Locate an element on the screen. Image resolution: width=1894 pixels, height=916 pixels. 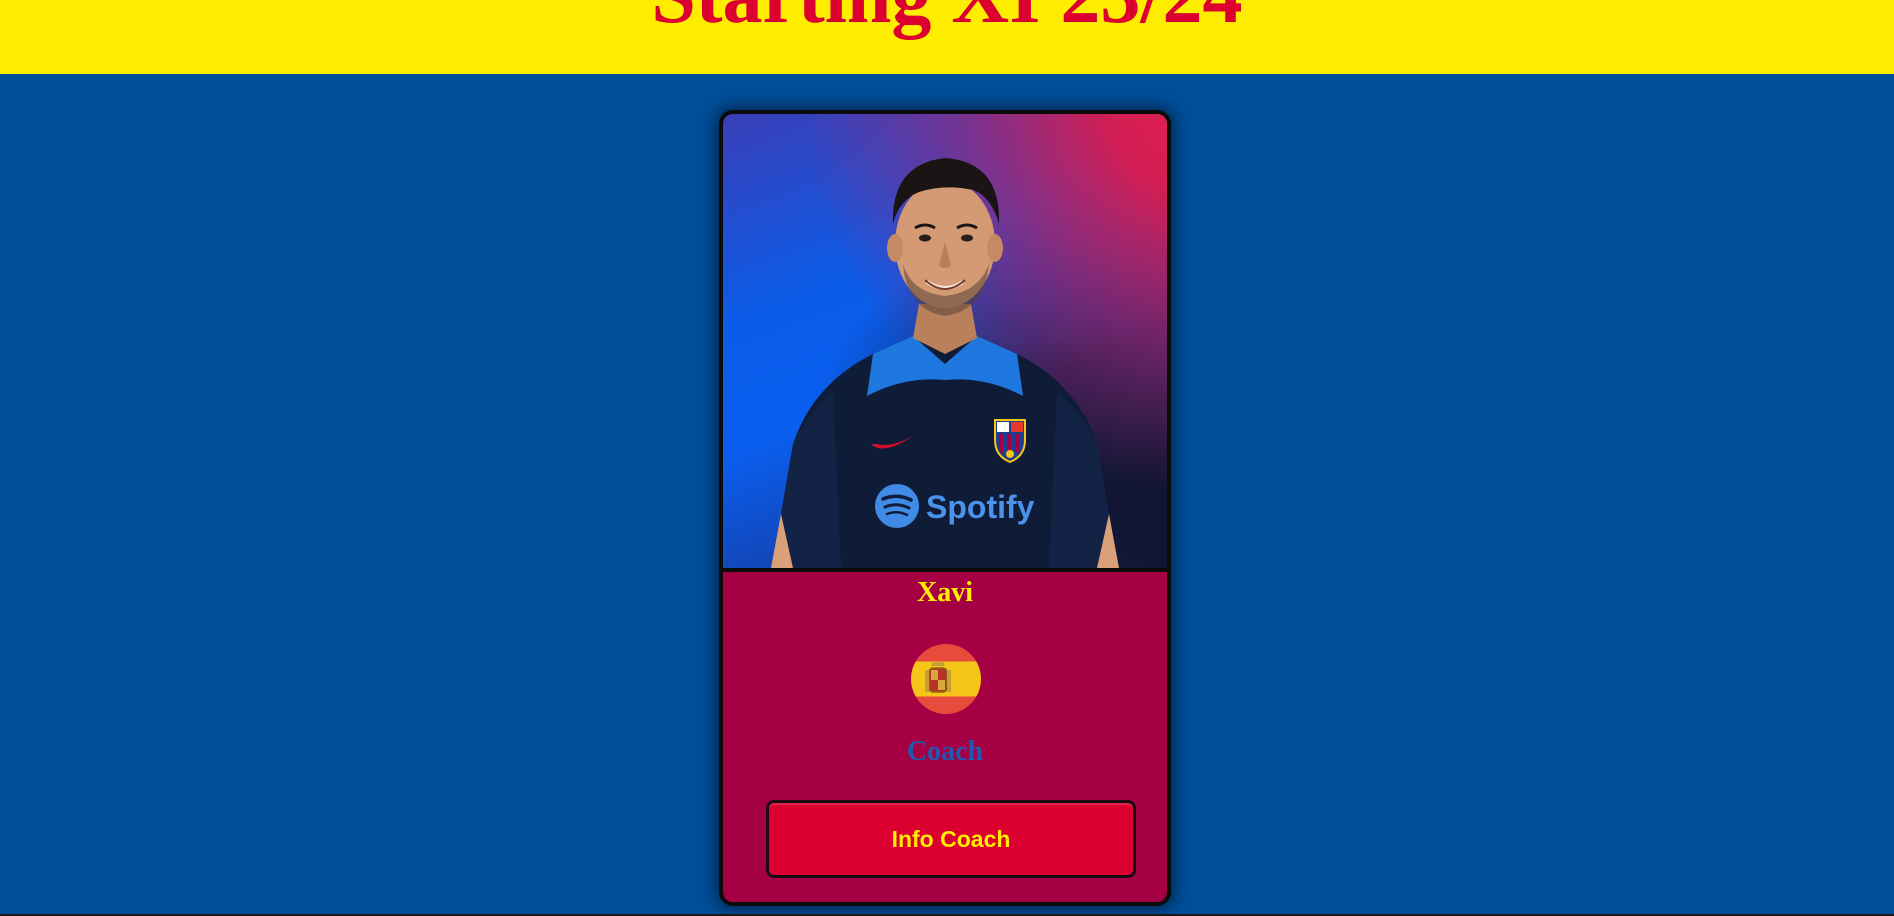
player-role: Coach is located at coordinates (945, 751).